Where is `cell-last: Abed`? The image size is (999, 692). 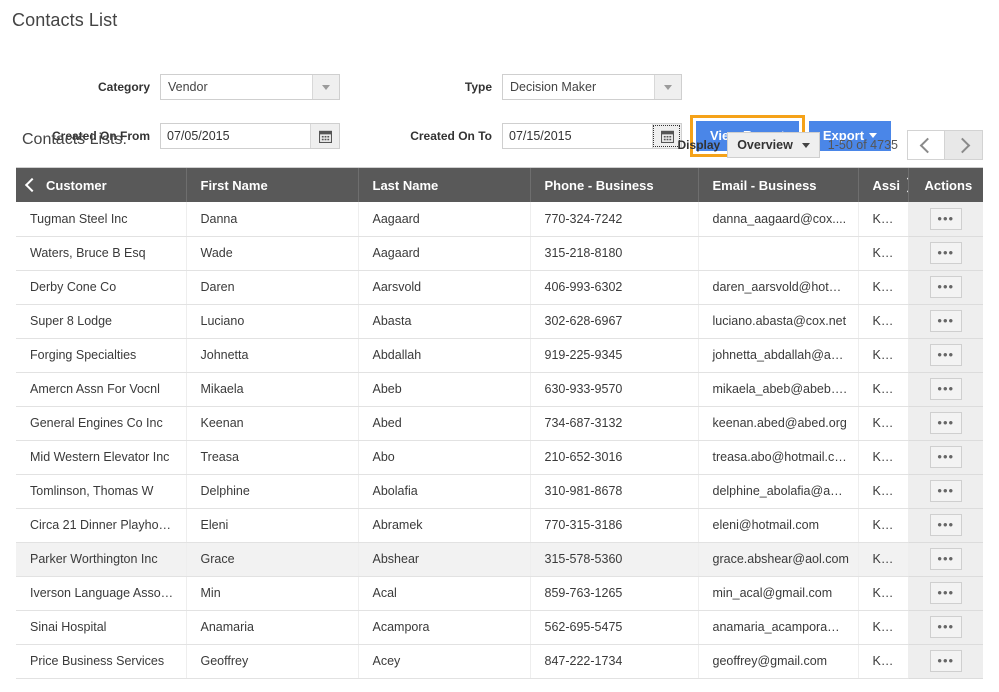 cell-last: Abed is located at coordinates (444, 423).